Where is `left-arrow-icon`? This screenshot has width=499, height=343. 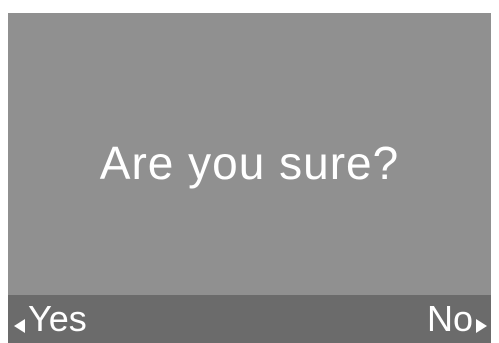
left-arrow-icon is located at coordinates (19, 326).